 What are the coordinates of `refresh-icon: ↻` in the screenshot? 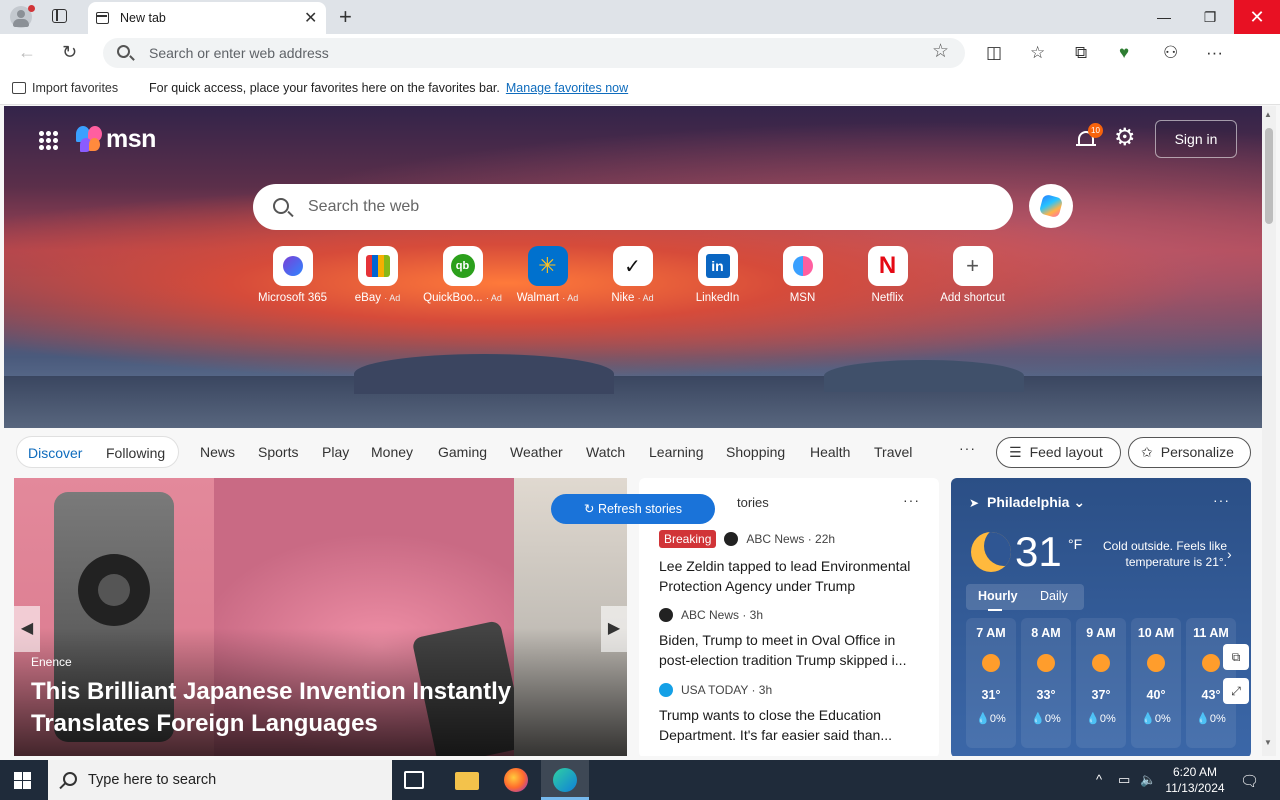 It's located at (69, 52).